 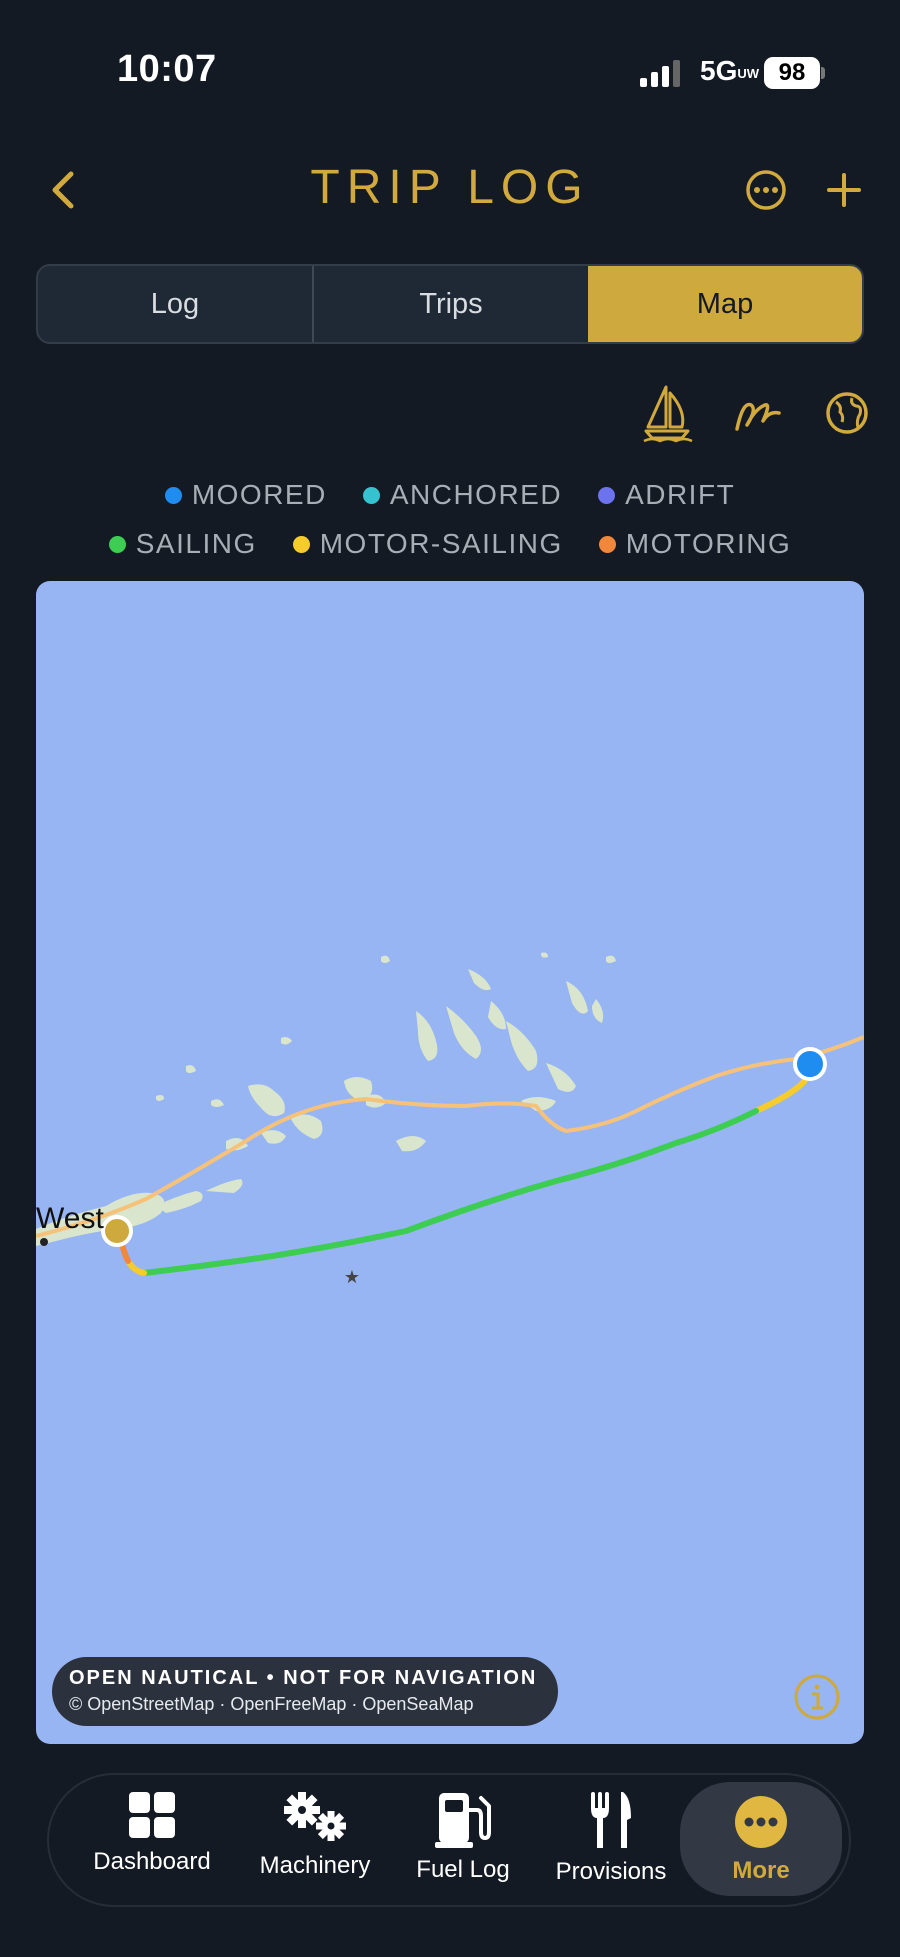 What do you see at coordinates (792, 73) in the screenshot?
I see `battery-level: 98` at bounding box center [792, 73].